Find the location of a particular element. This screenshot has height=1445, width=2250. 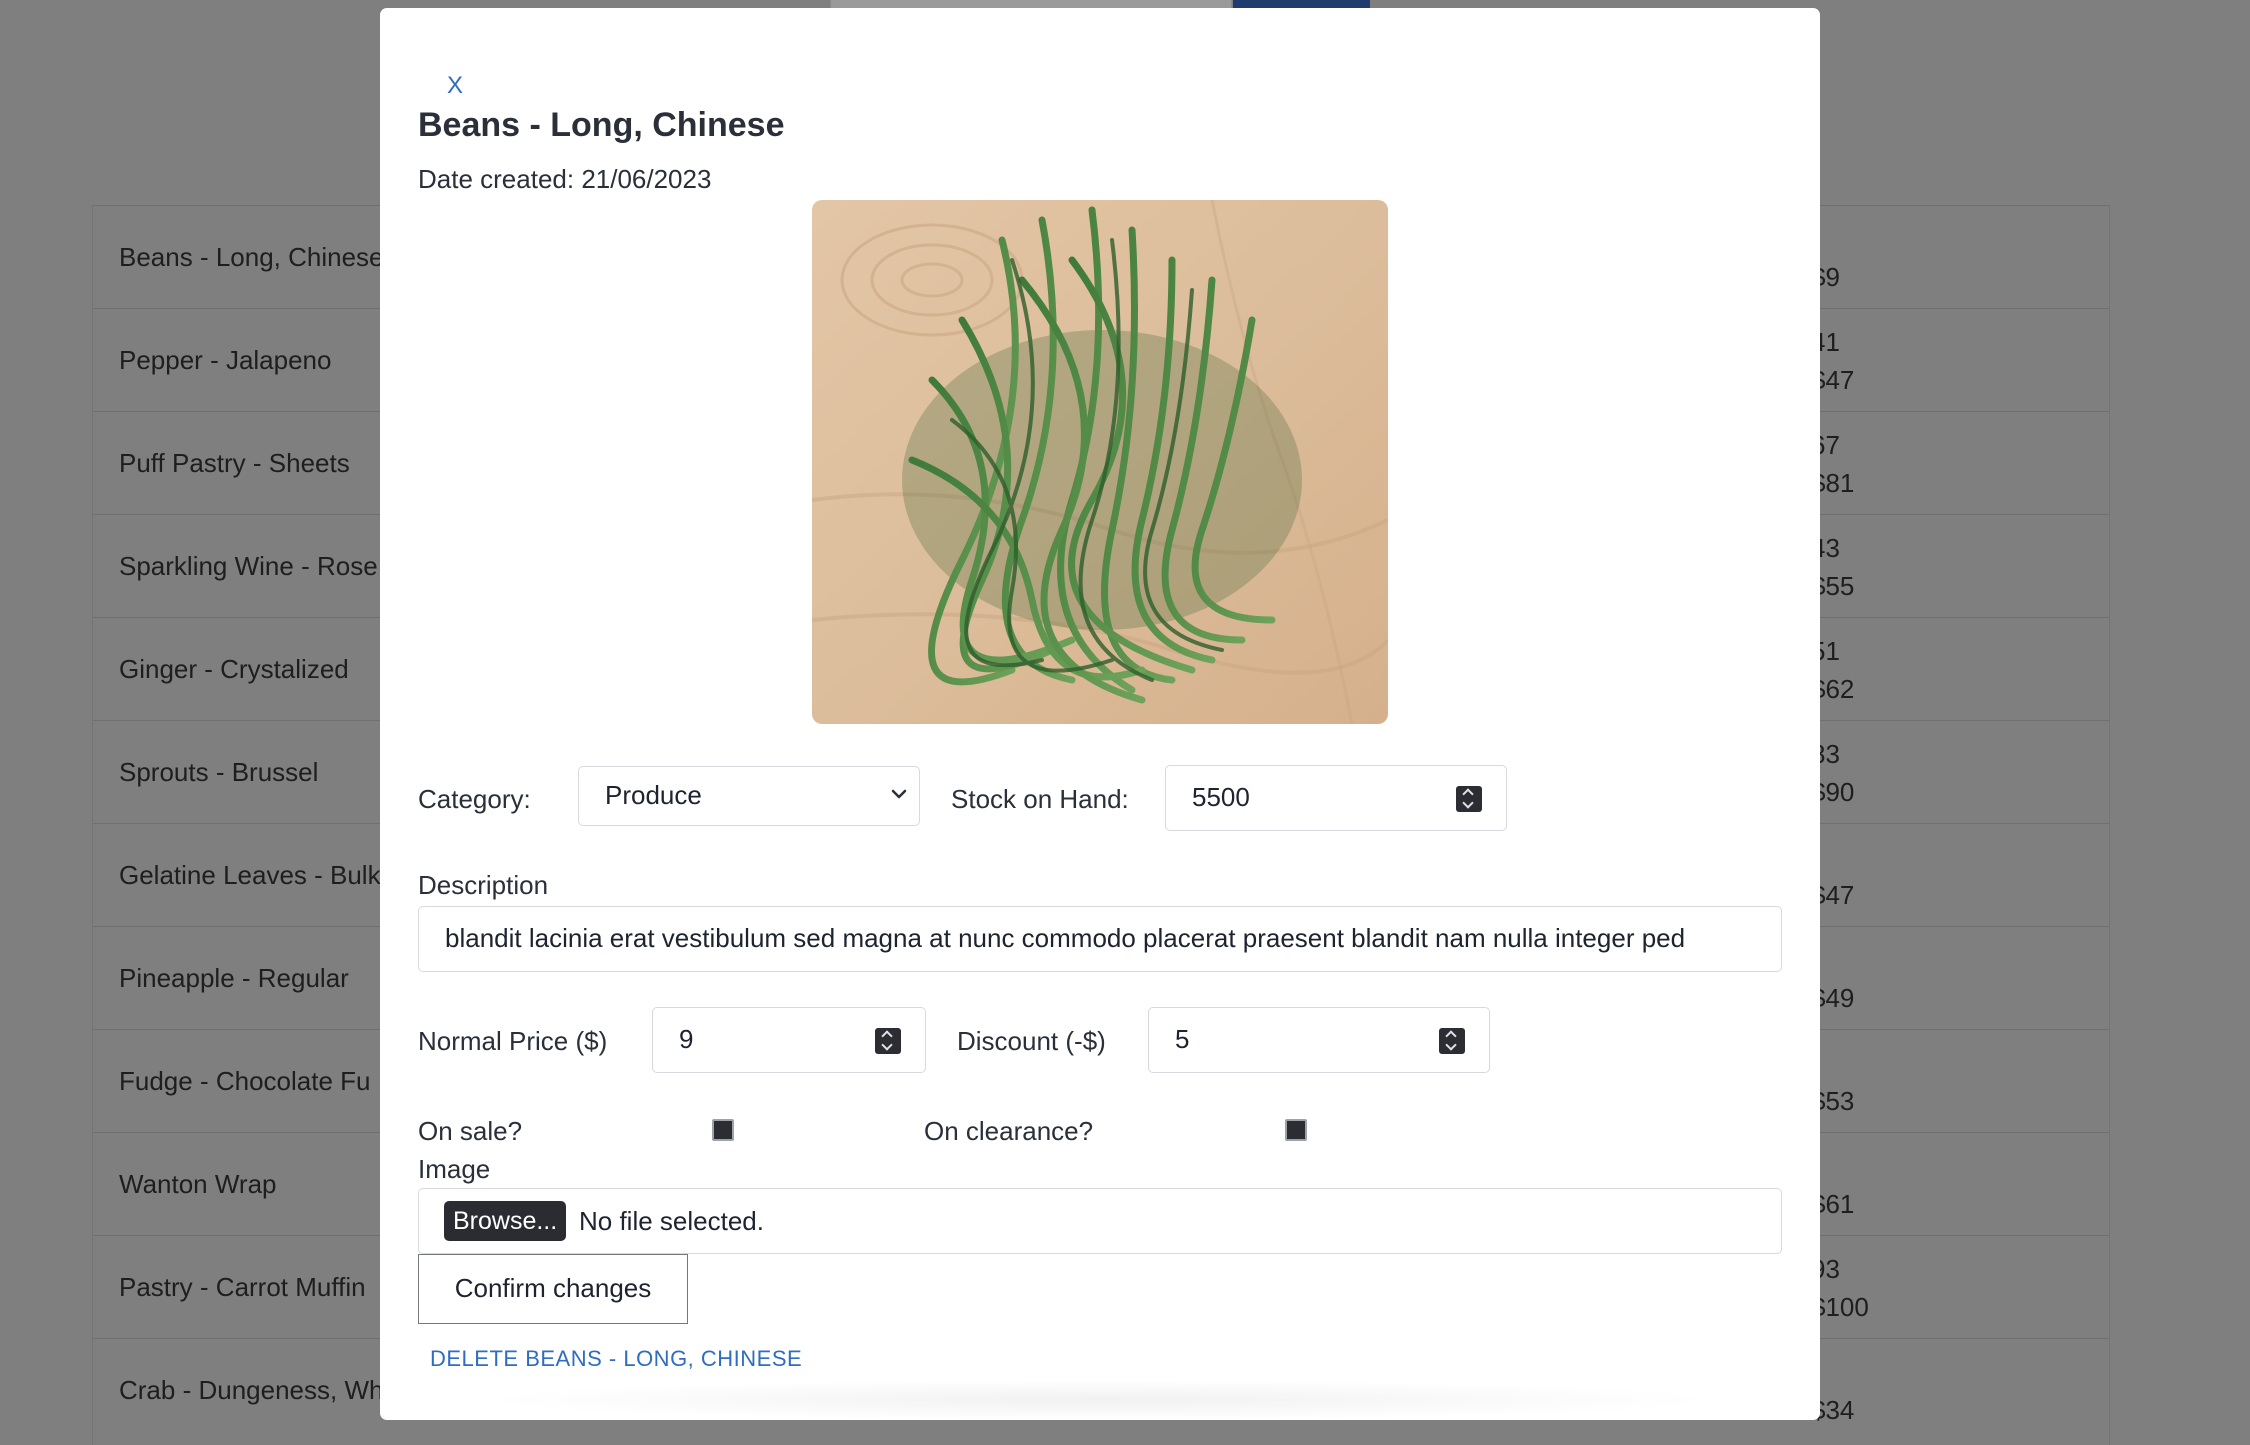

row-product-name: Wanton Wrap is located at coordinates (198, 1184).